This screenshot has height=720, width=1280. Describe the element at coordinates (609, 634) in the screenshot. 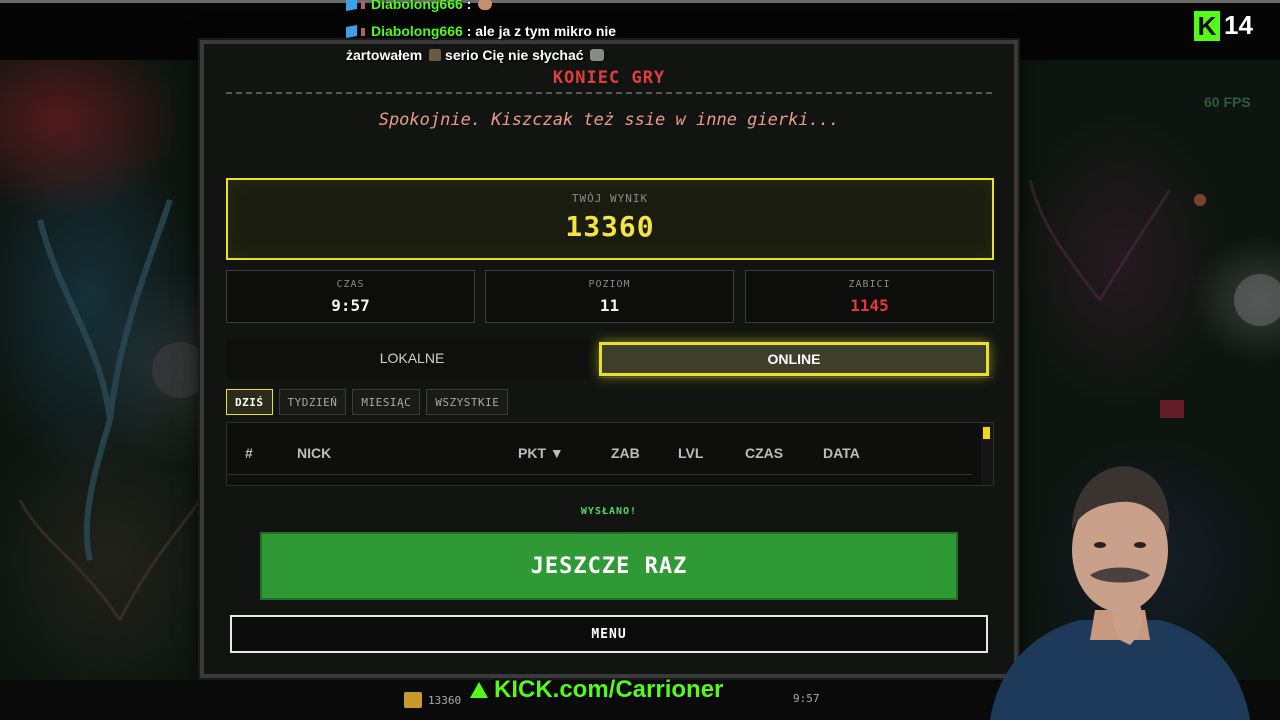

I see `menu-button: MENU` at that location.